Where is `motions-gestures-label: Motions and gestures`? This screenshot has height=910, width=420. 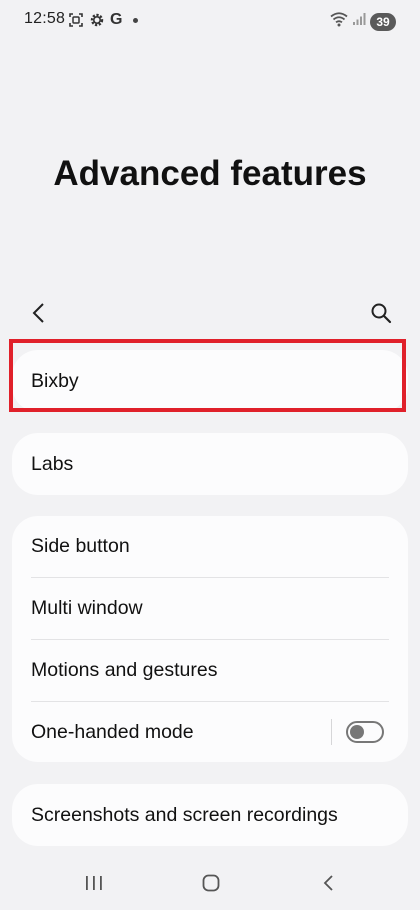 motions-gestures-label: Motions and gestures is located at coordinates (124, 669).